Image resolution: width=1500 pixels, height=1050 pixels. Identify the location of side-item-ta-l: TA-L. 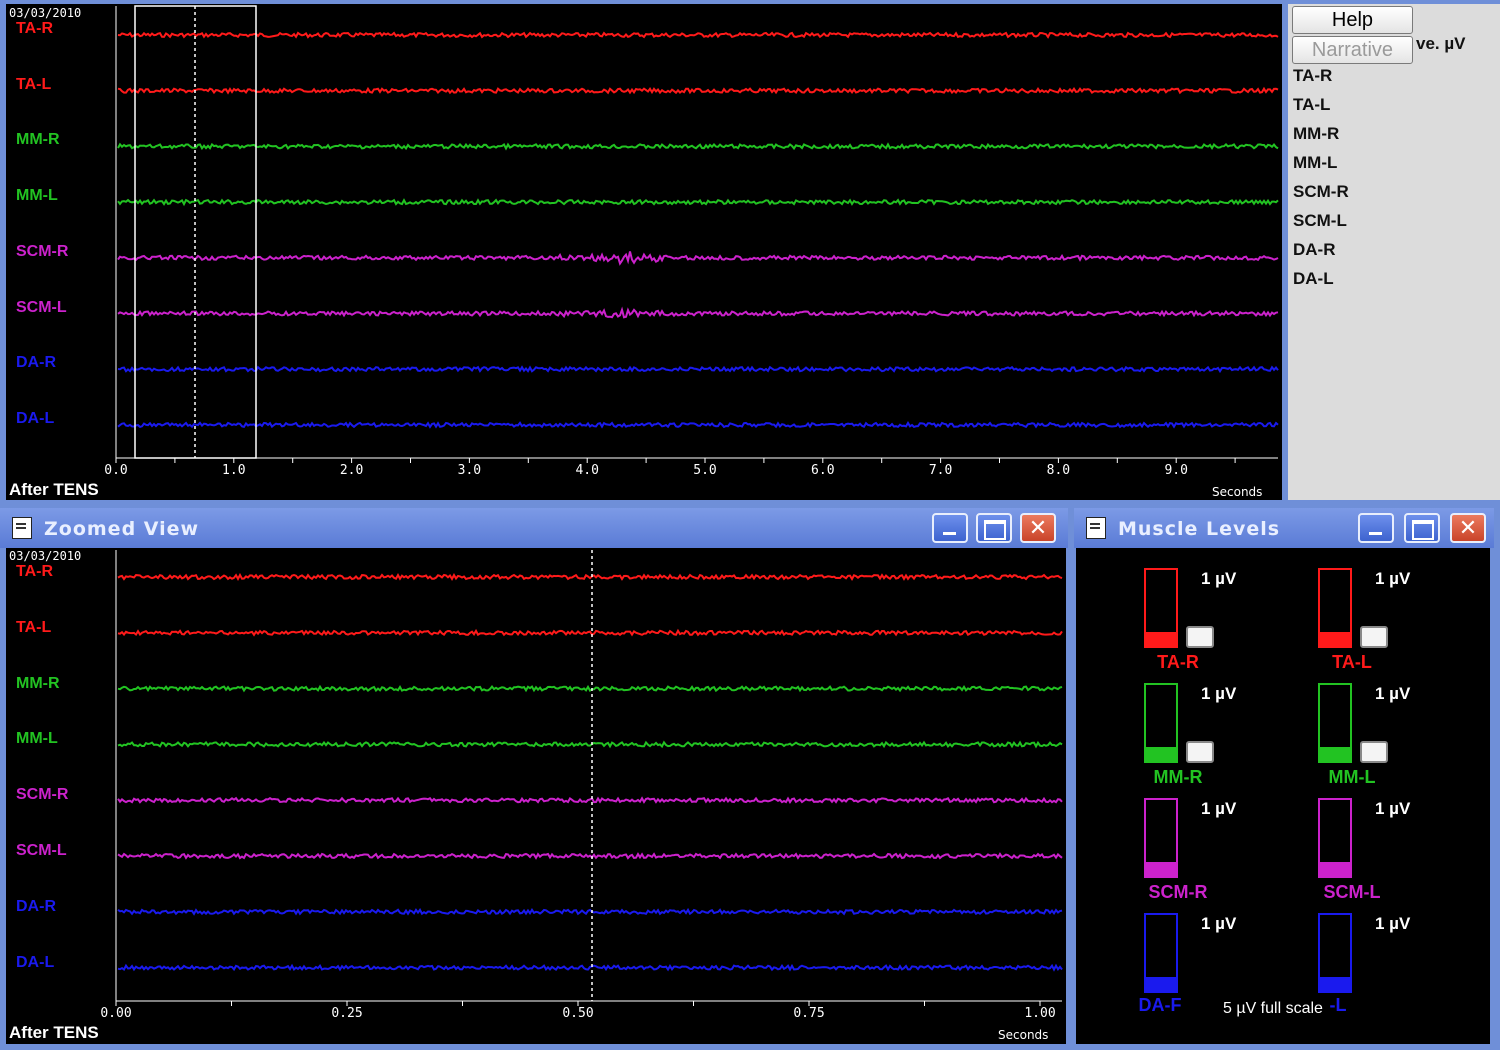
(1311, 105).